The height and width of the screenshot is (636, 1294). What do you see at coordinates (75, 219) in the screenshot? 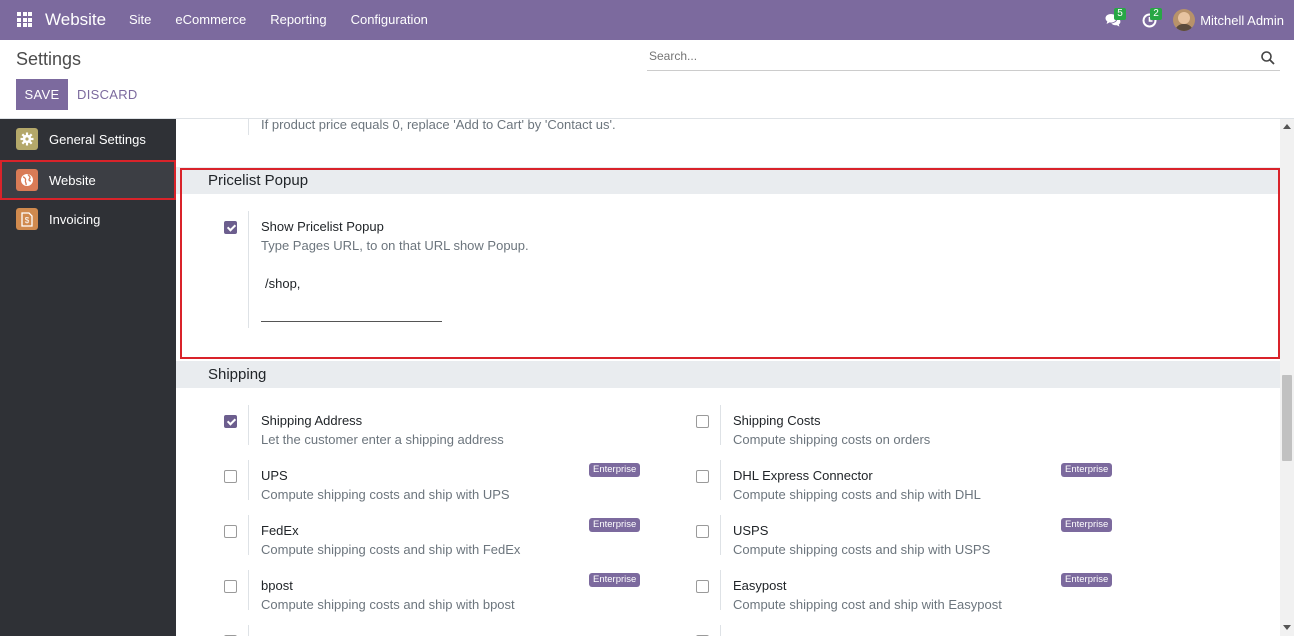
I see `sidebar-item-label: Invoicing` at bounding box center [75, 219].